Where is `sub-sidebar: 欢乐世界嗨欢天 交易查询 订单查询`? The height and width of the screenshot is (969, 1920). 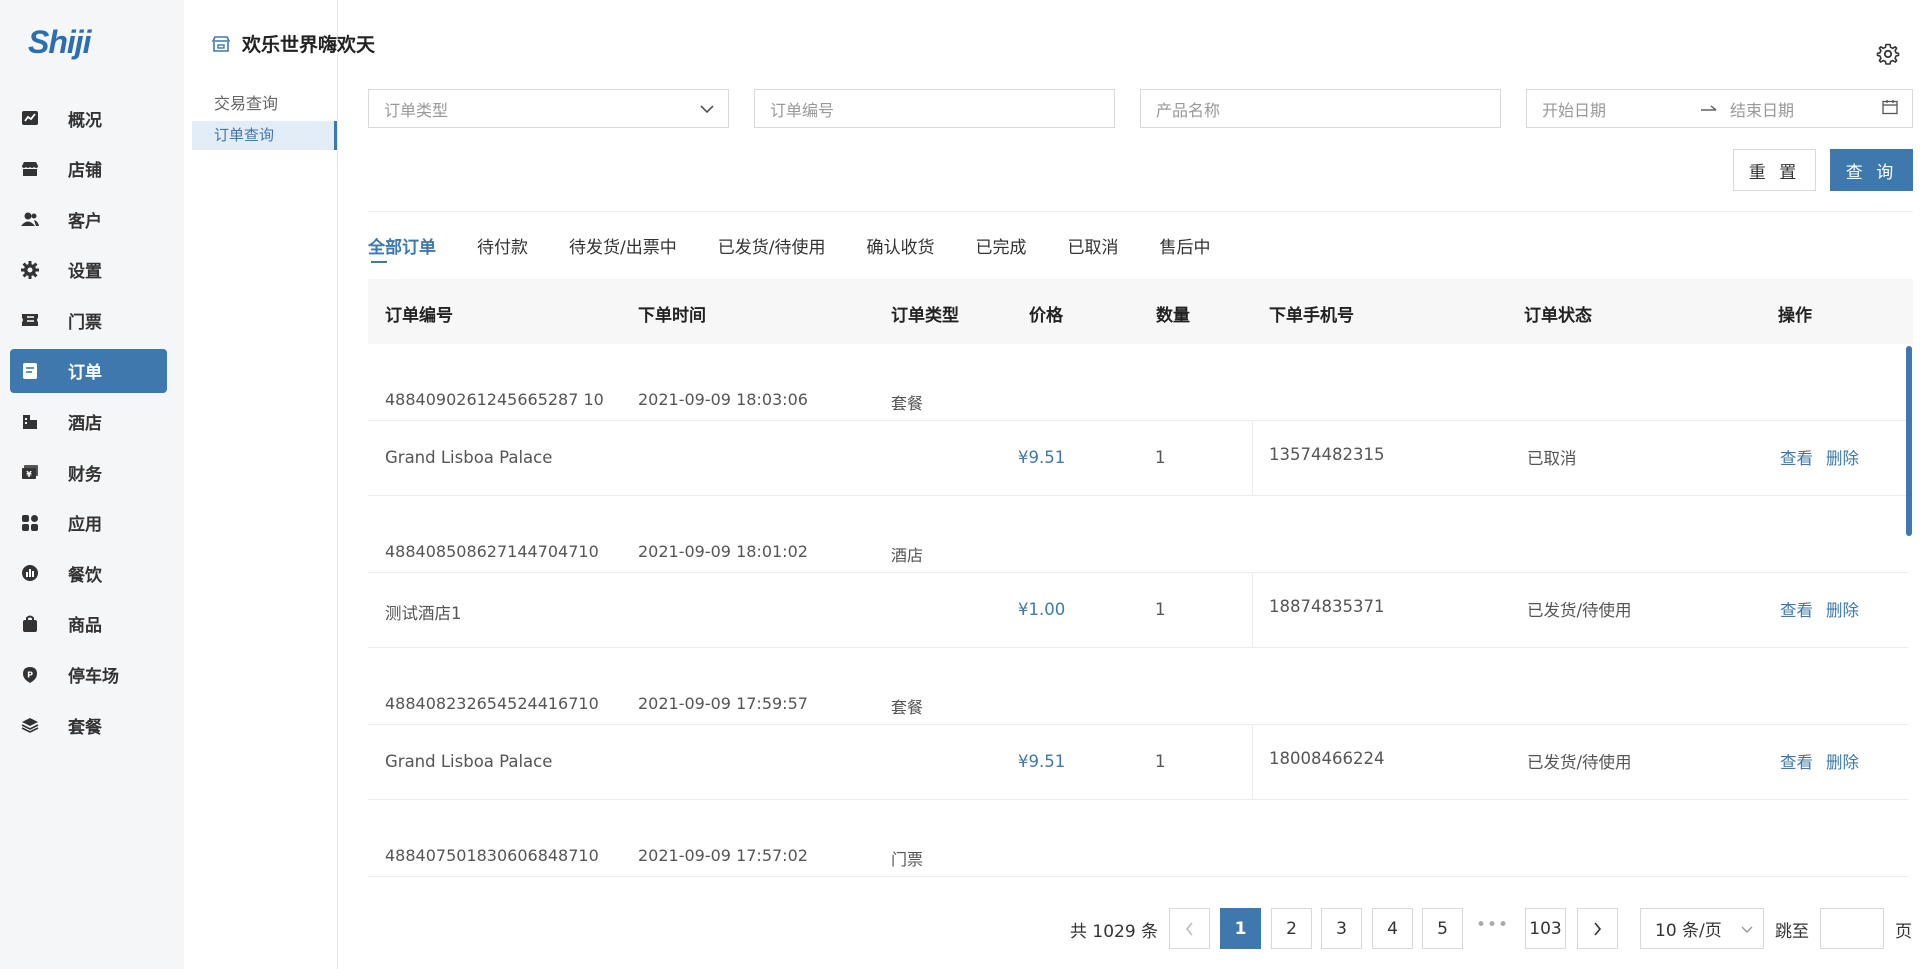 sub-sidebar: 欢乐世界嗨欢天 交易查询 订单查询 is located at coordinates (279, 484).